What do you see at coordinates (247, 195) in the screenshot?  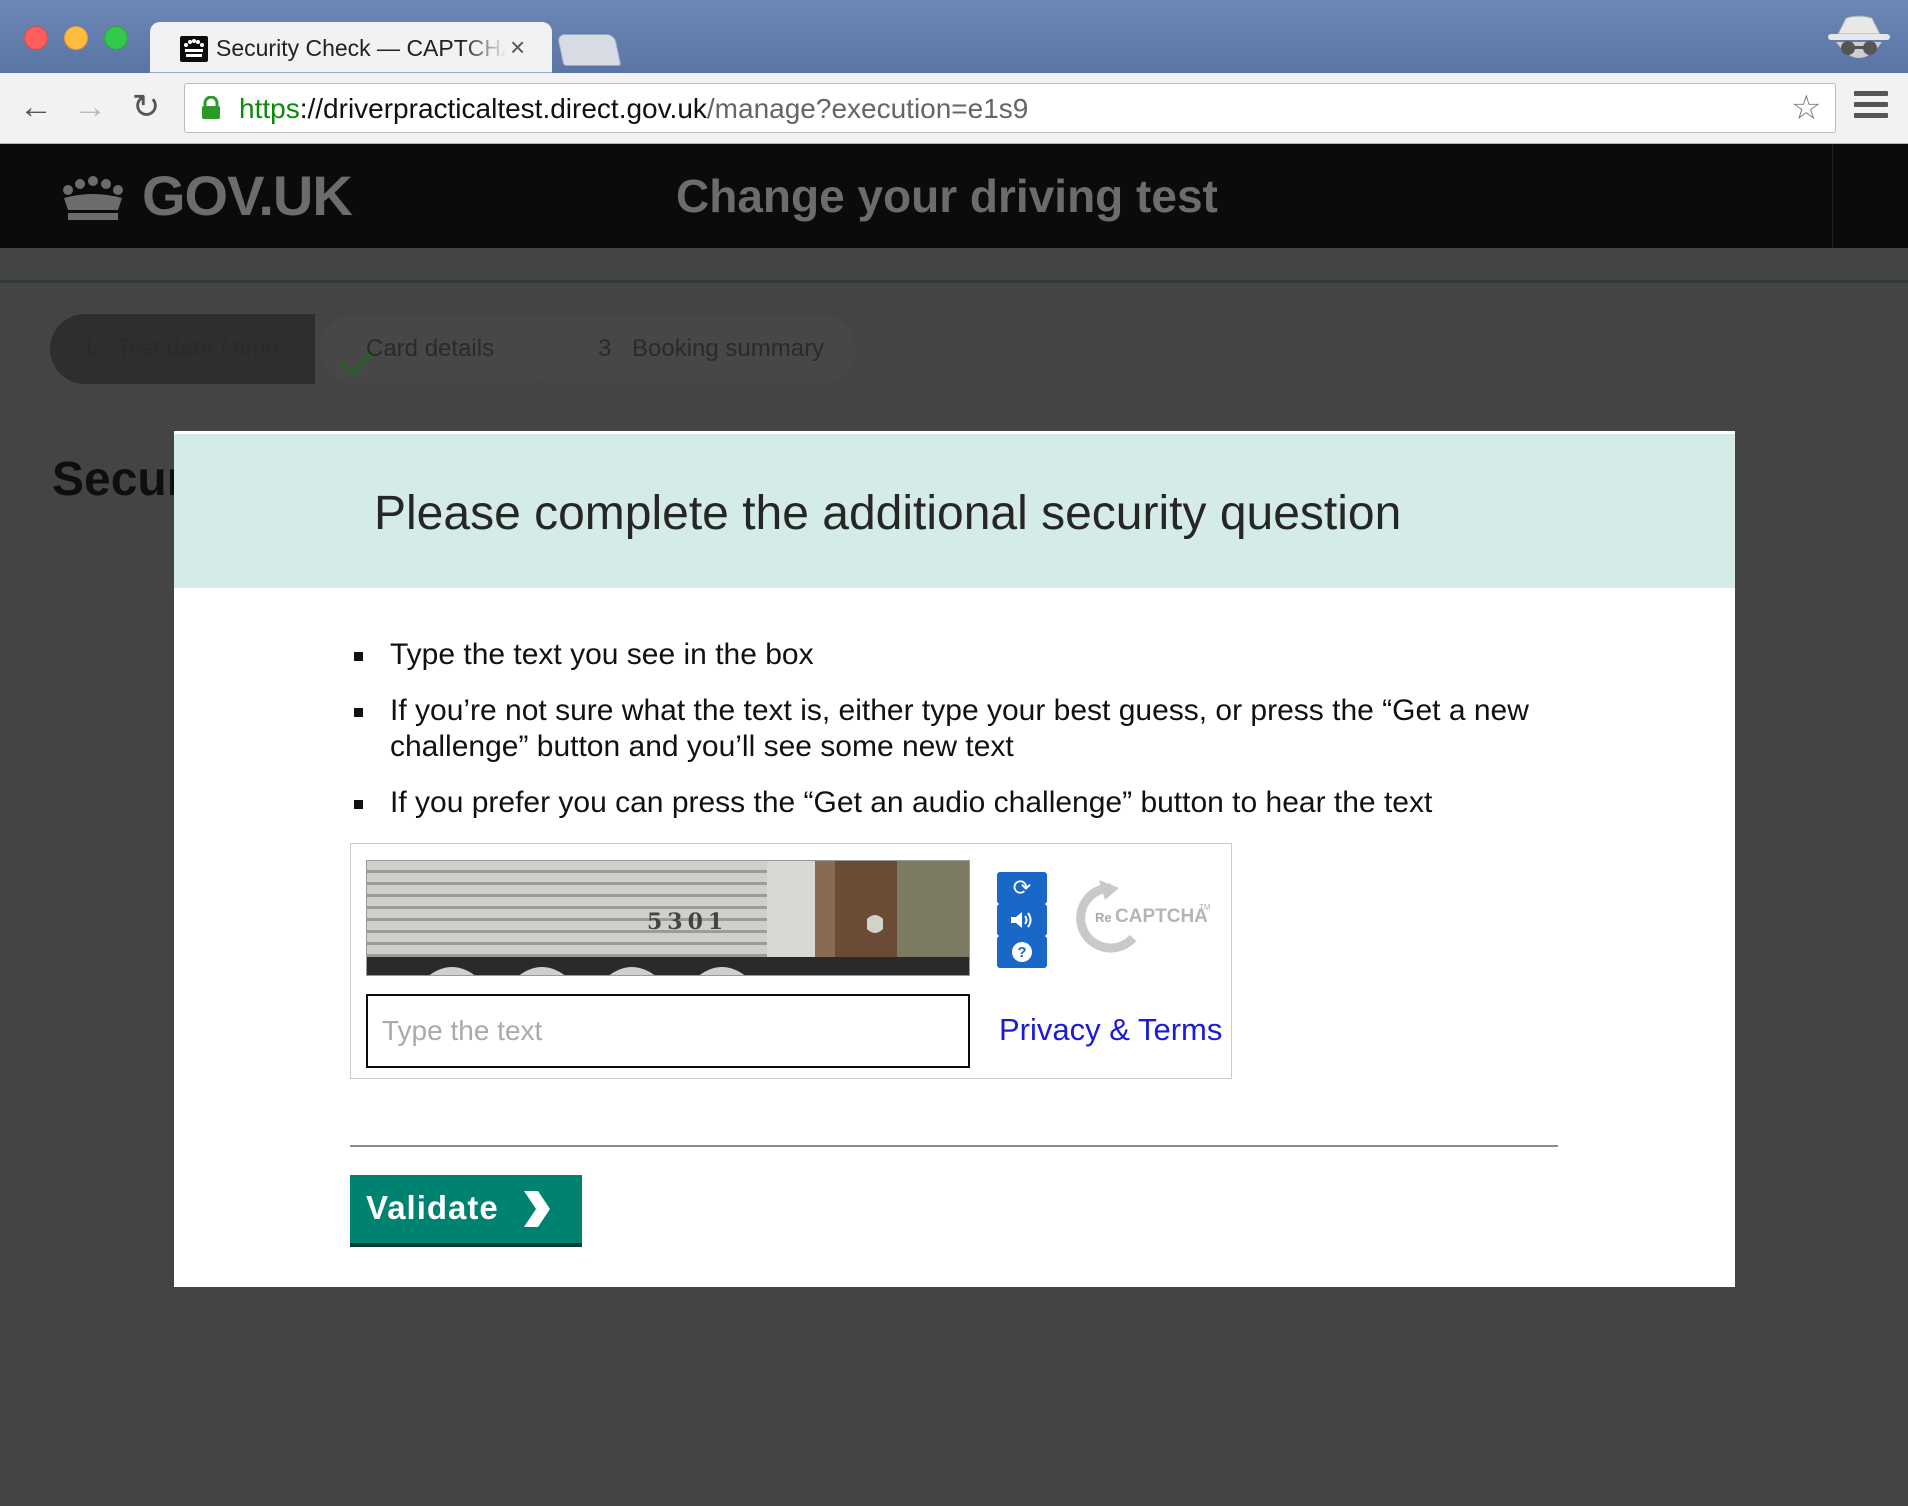 I see `govuk-logo-text: GOV.UK` at bounding box center [247, 195].